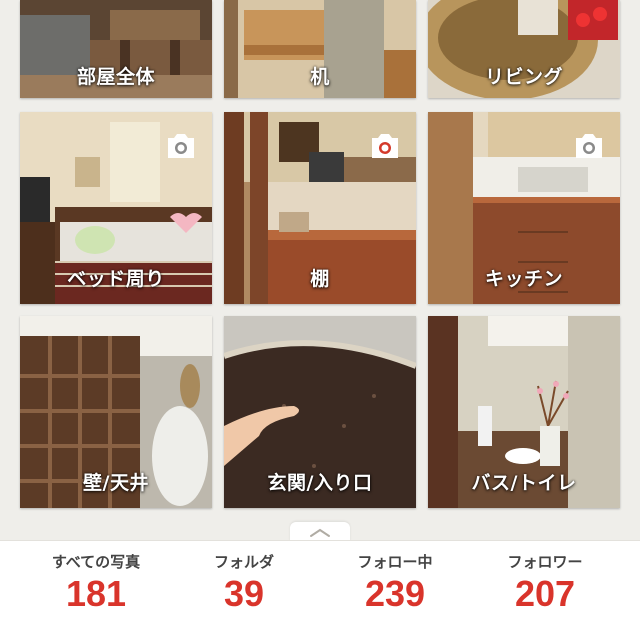  What do you see at coordinates (523, 77) in the screenshot?
I see `folder-label: リビング` at bounding box center [523, 77].